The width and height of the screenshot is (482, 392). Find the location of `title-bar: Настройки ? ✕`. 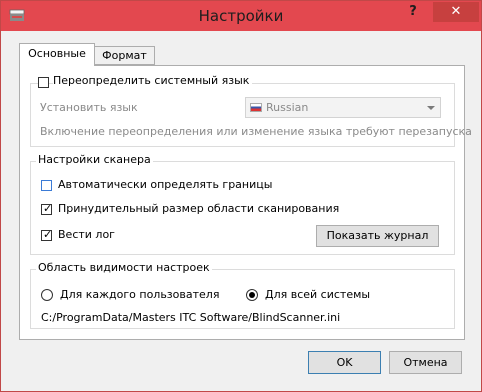

title-bar: Настройки ? ✕ is located at coordinates (241, 16).